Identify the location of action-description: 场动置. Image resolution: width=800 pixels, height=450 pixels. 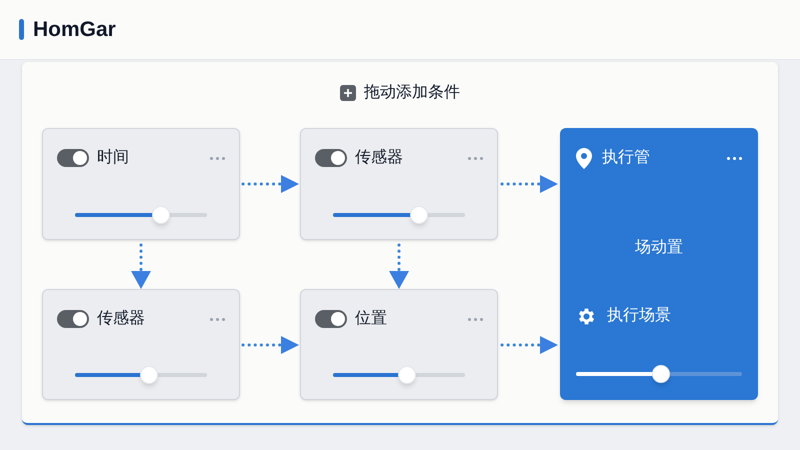
(659, 248).